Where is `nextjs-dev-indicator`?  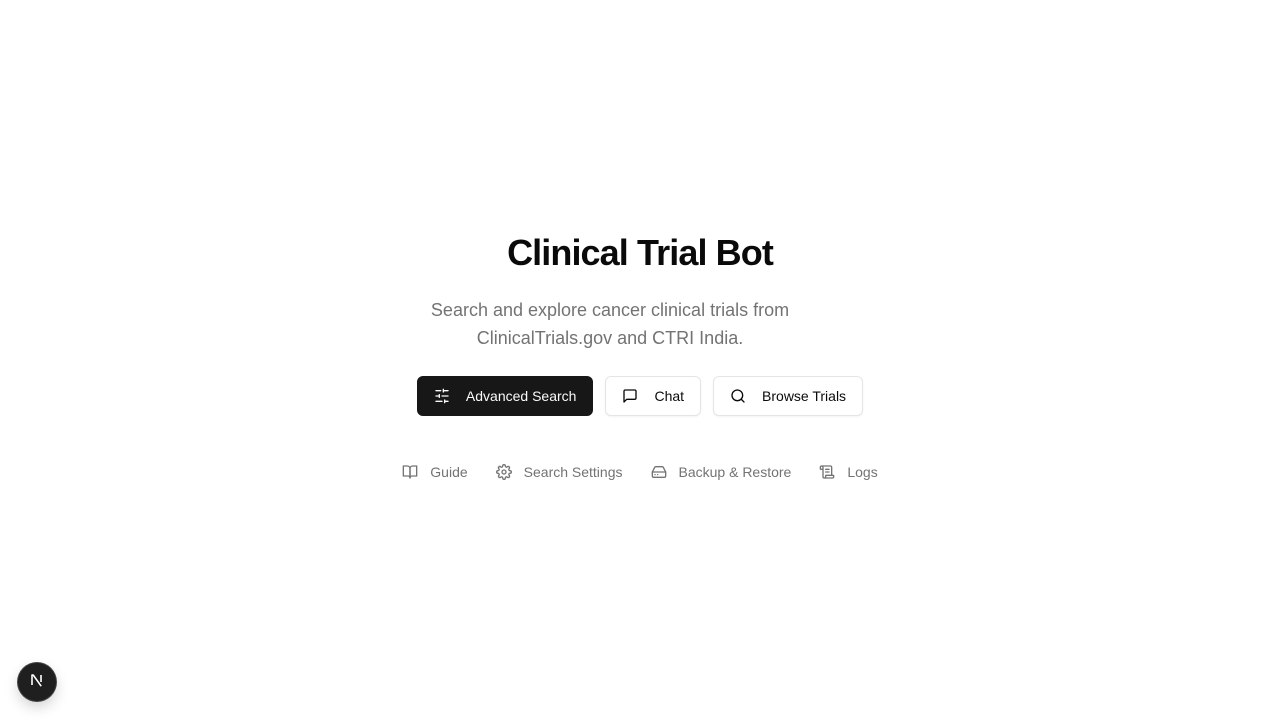 nextjs-dev-indicator is located at coordinates (37, 682).